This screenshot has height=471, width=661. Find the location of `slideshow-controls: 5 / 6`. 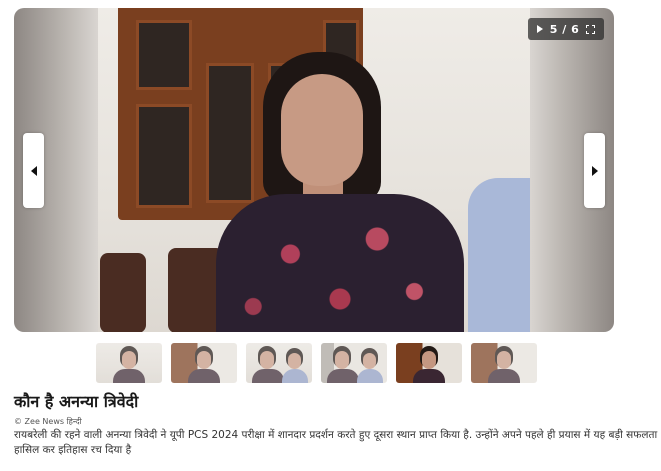

slideshow-controls: 5 / 6 is located at coordinates (566, 29).